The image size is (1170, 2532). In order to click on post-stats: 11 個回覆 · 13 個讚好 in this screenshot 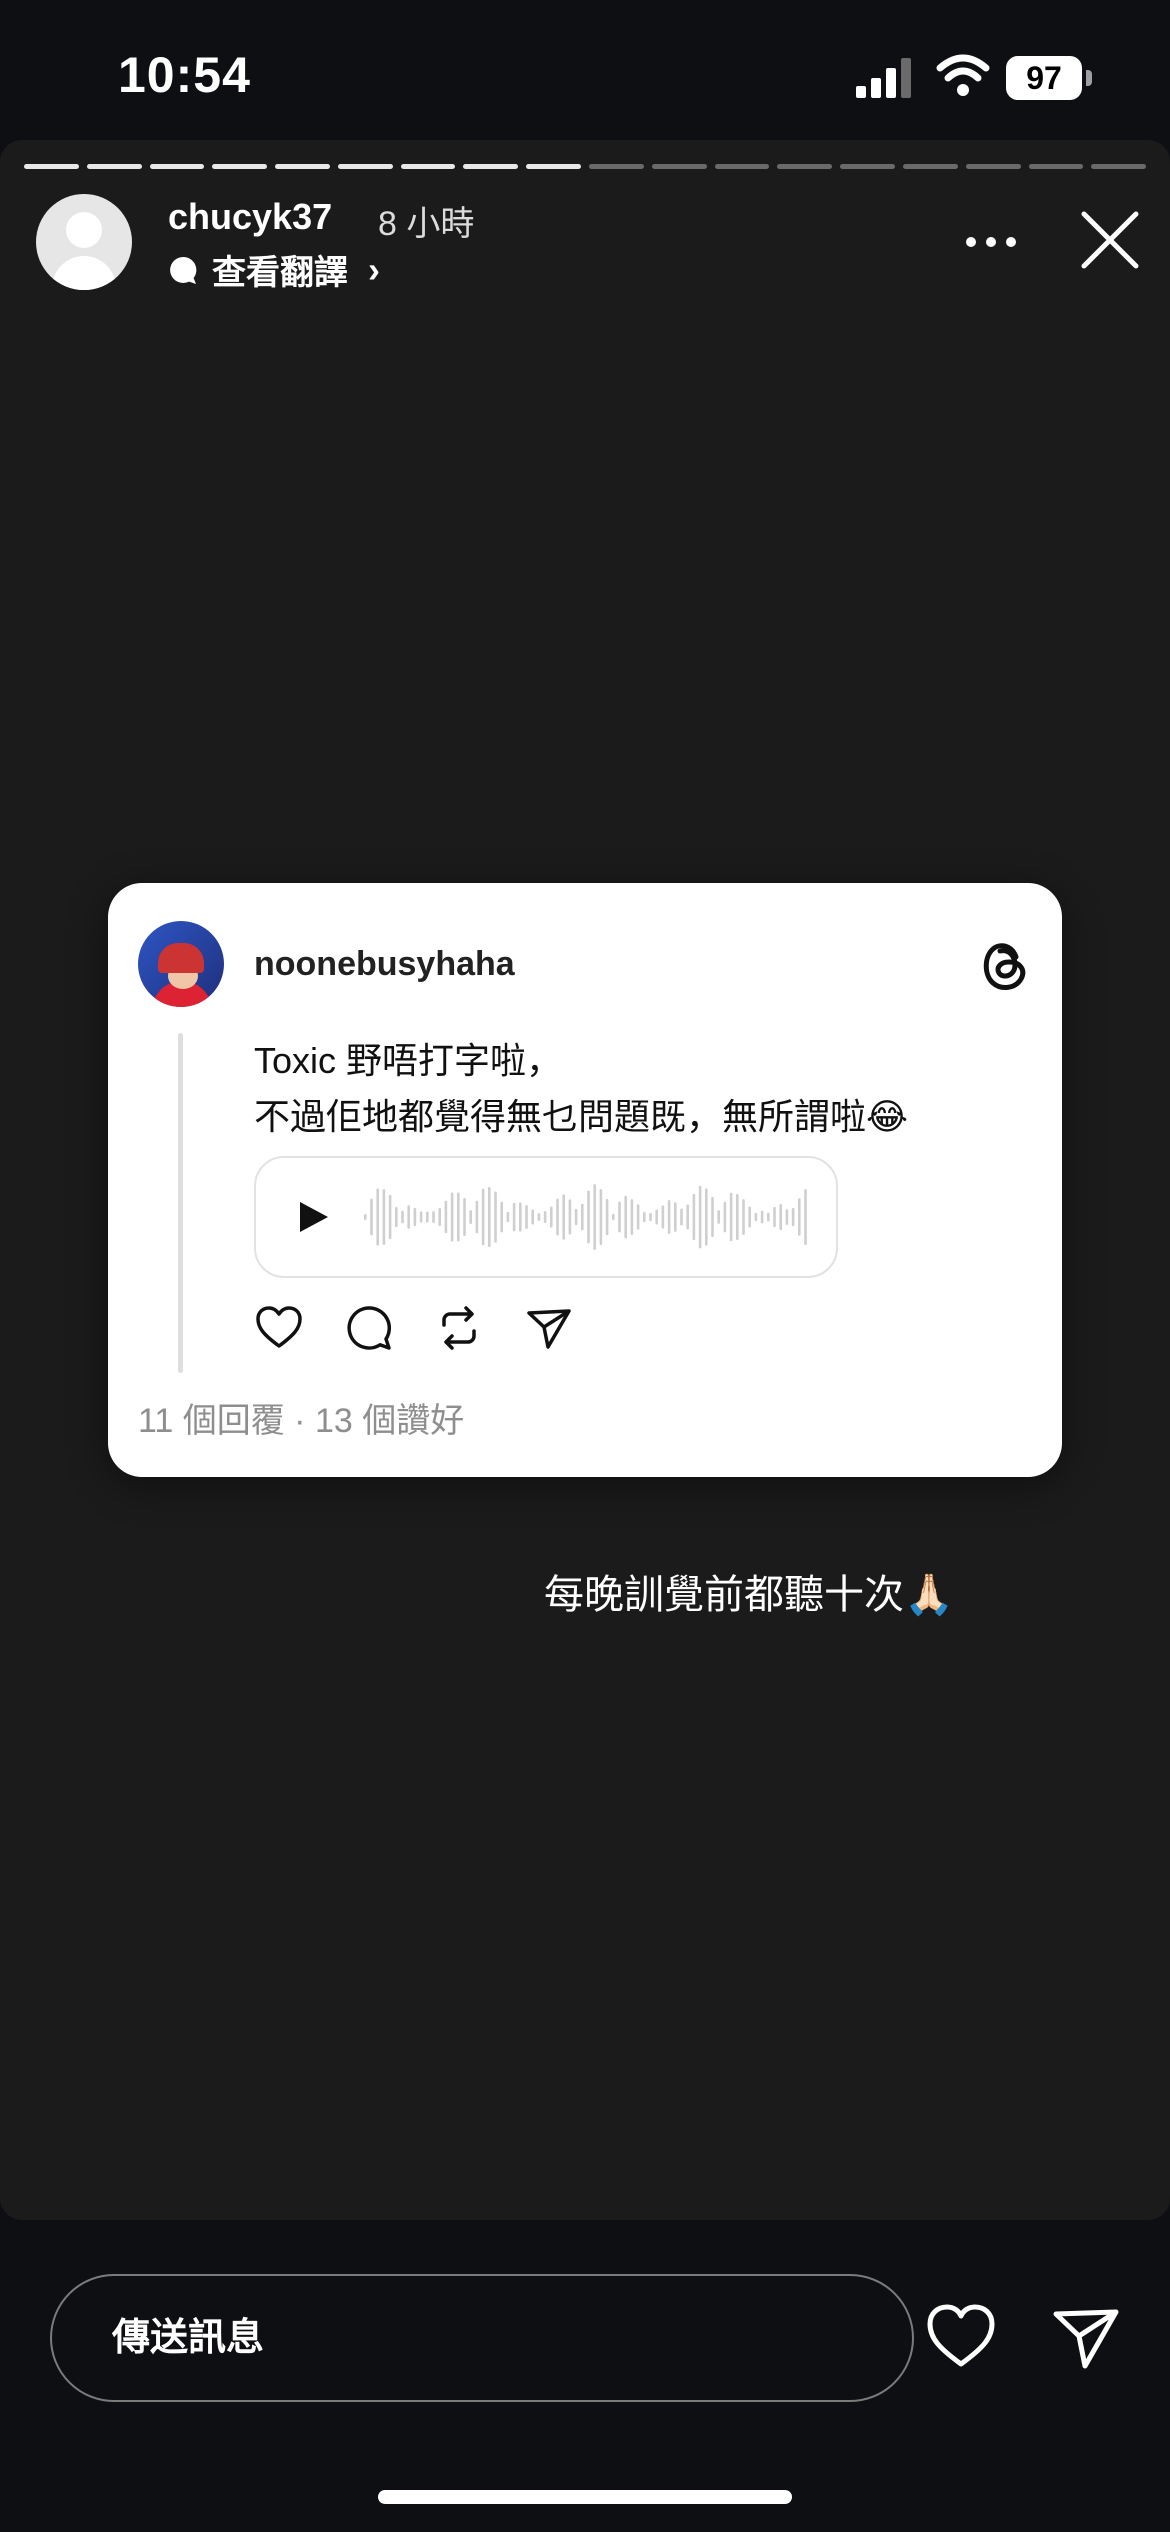, I will do `click(301, 1421)`.